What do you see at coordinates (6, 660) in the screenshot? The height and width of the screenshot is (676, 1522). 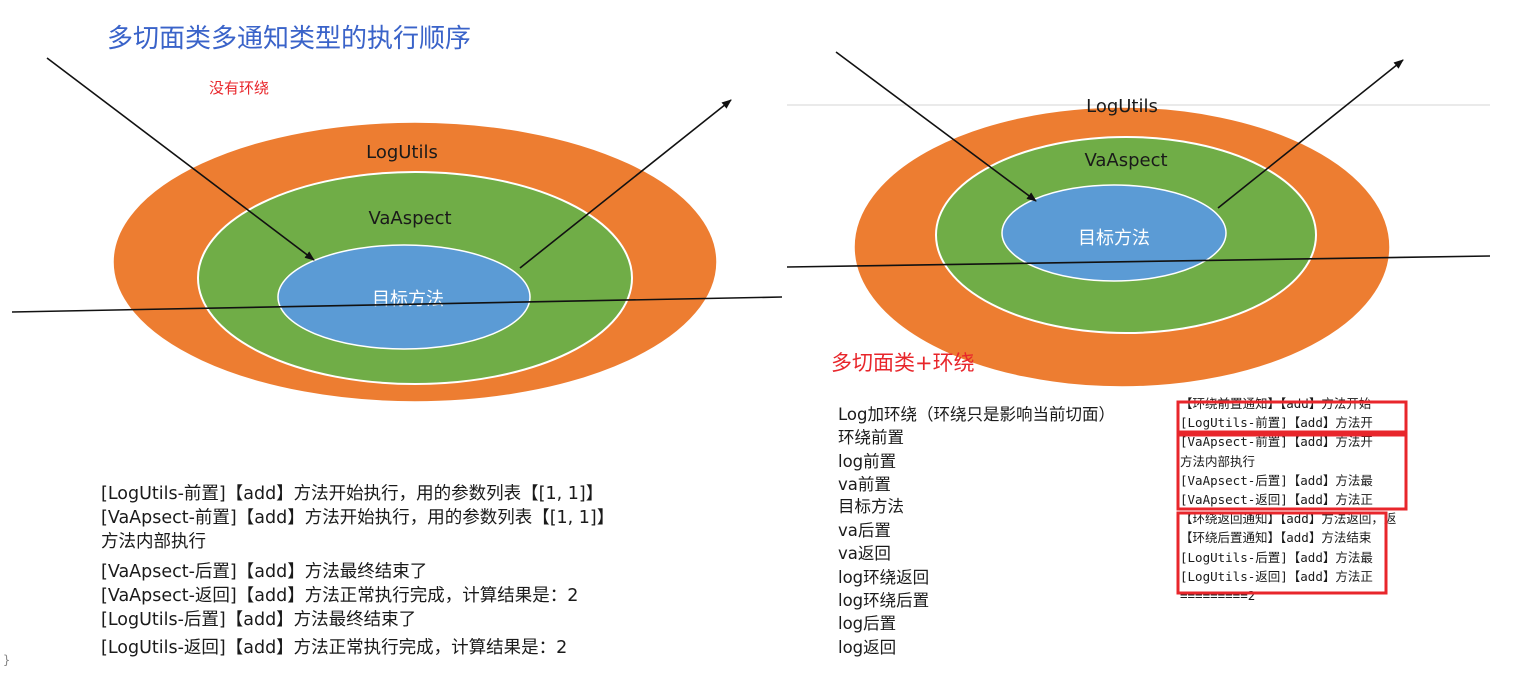 I see `stray-brace: }` at bounding box center [6, 660].